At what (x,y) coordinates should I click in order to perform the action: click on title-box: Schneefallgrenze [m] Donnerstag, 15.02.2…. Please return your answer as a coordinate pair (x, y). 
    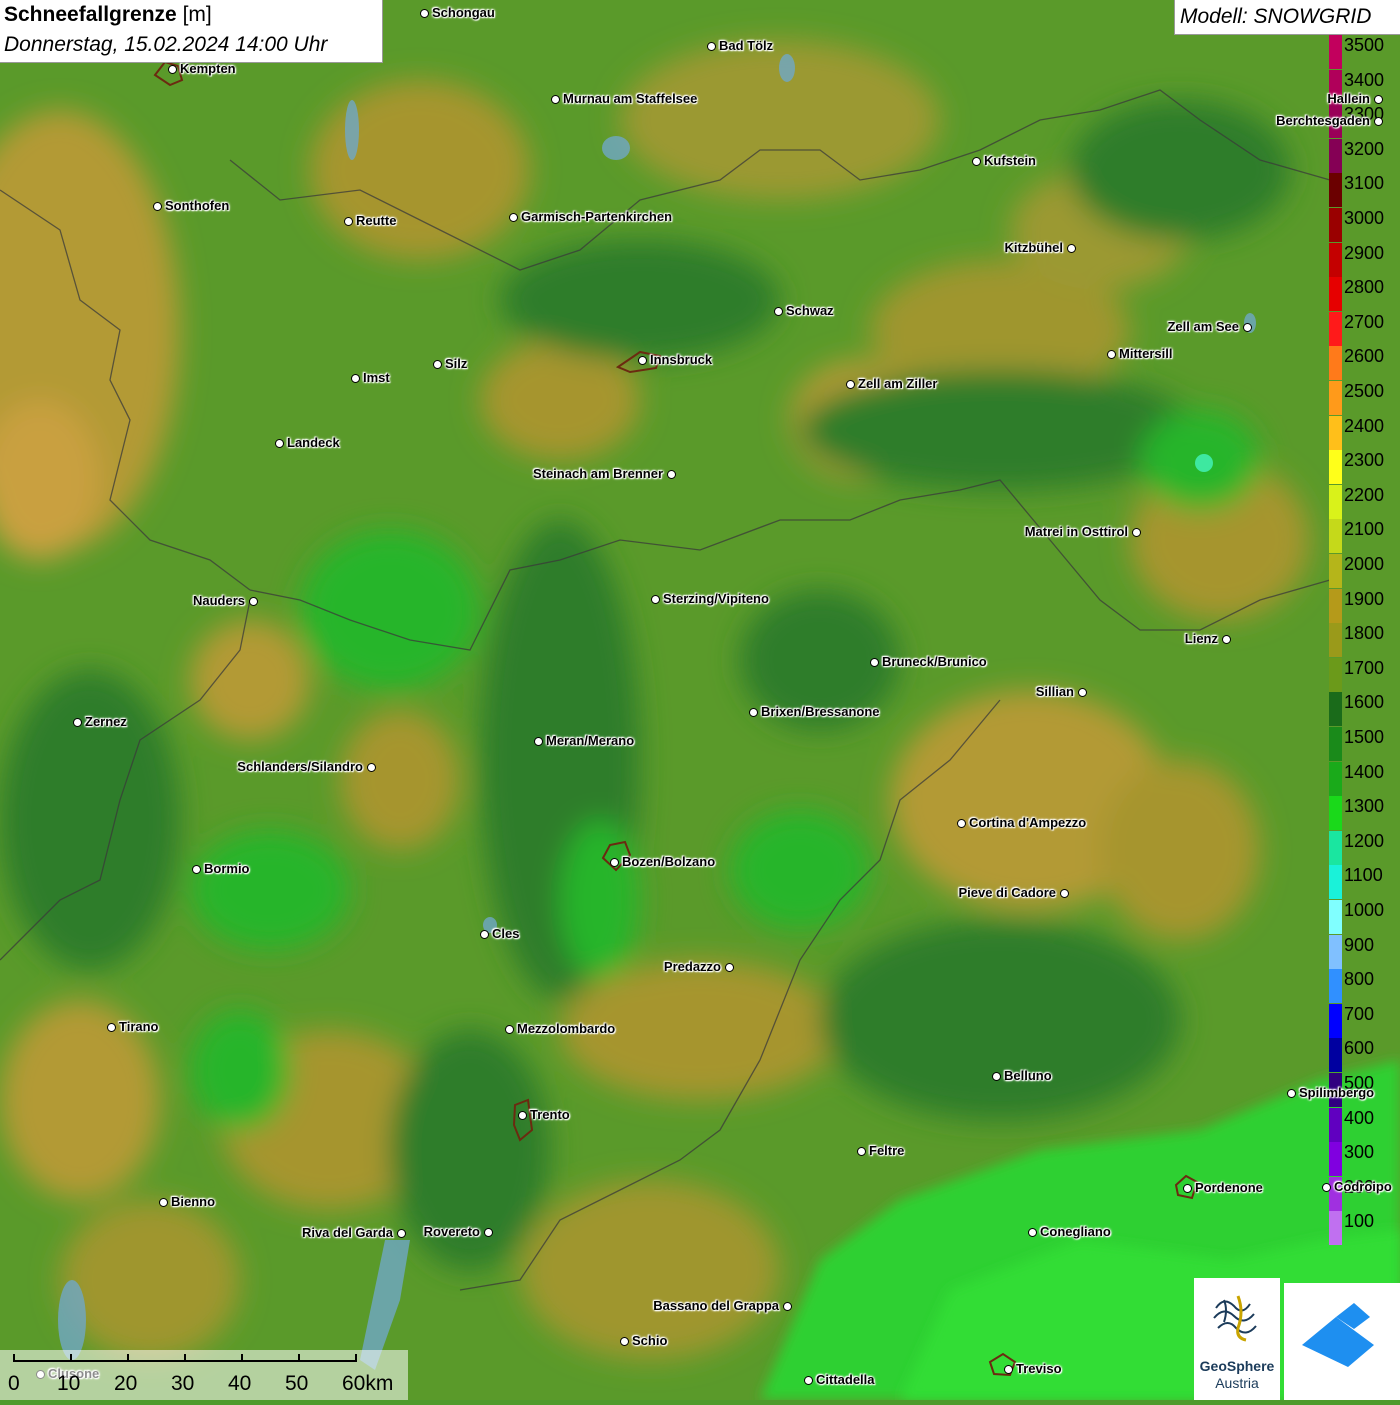
    Looking at the image, I should click on (191, 31).